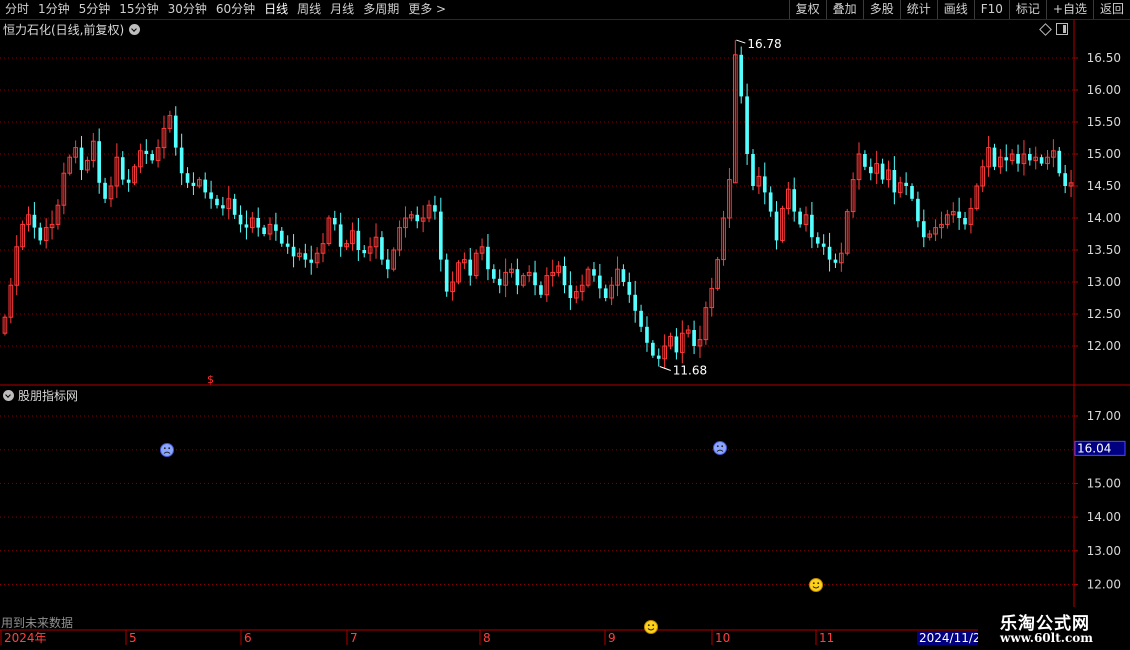 The width and height of the screenshot is (1130, 650). What do you see at coordinates (1104, 122) in the screenshot?
I see `price-tick-label: 15.50` at bounding box center [1104, 122].